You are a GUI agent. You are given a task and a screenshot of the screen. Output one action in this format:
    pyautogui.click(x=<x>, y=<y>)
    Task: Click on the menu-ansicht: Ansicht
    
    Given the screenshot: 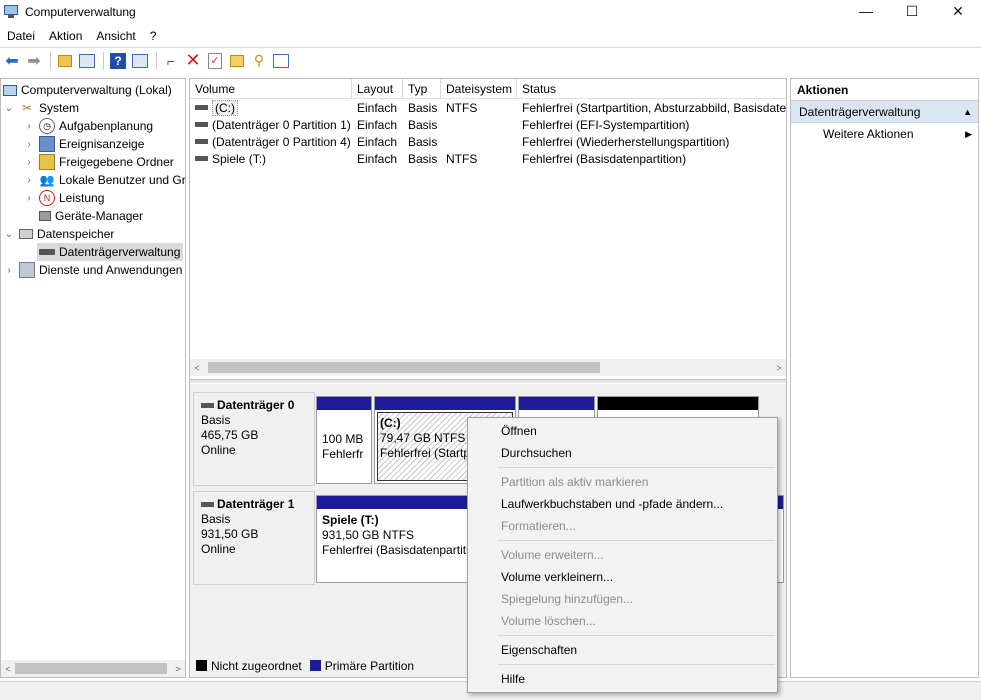 What is the action you would take?
    pyautogui.click(x=115, y=36)
    